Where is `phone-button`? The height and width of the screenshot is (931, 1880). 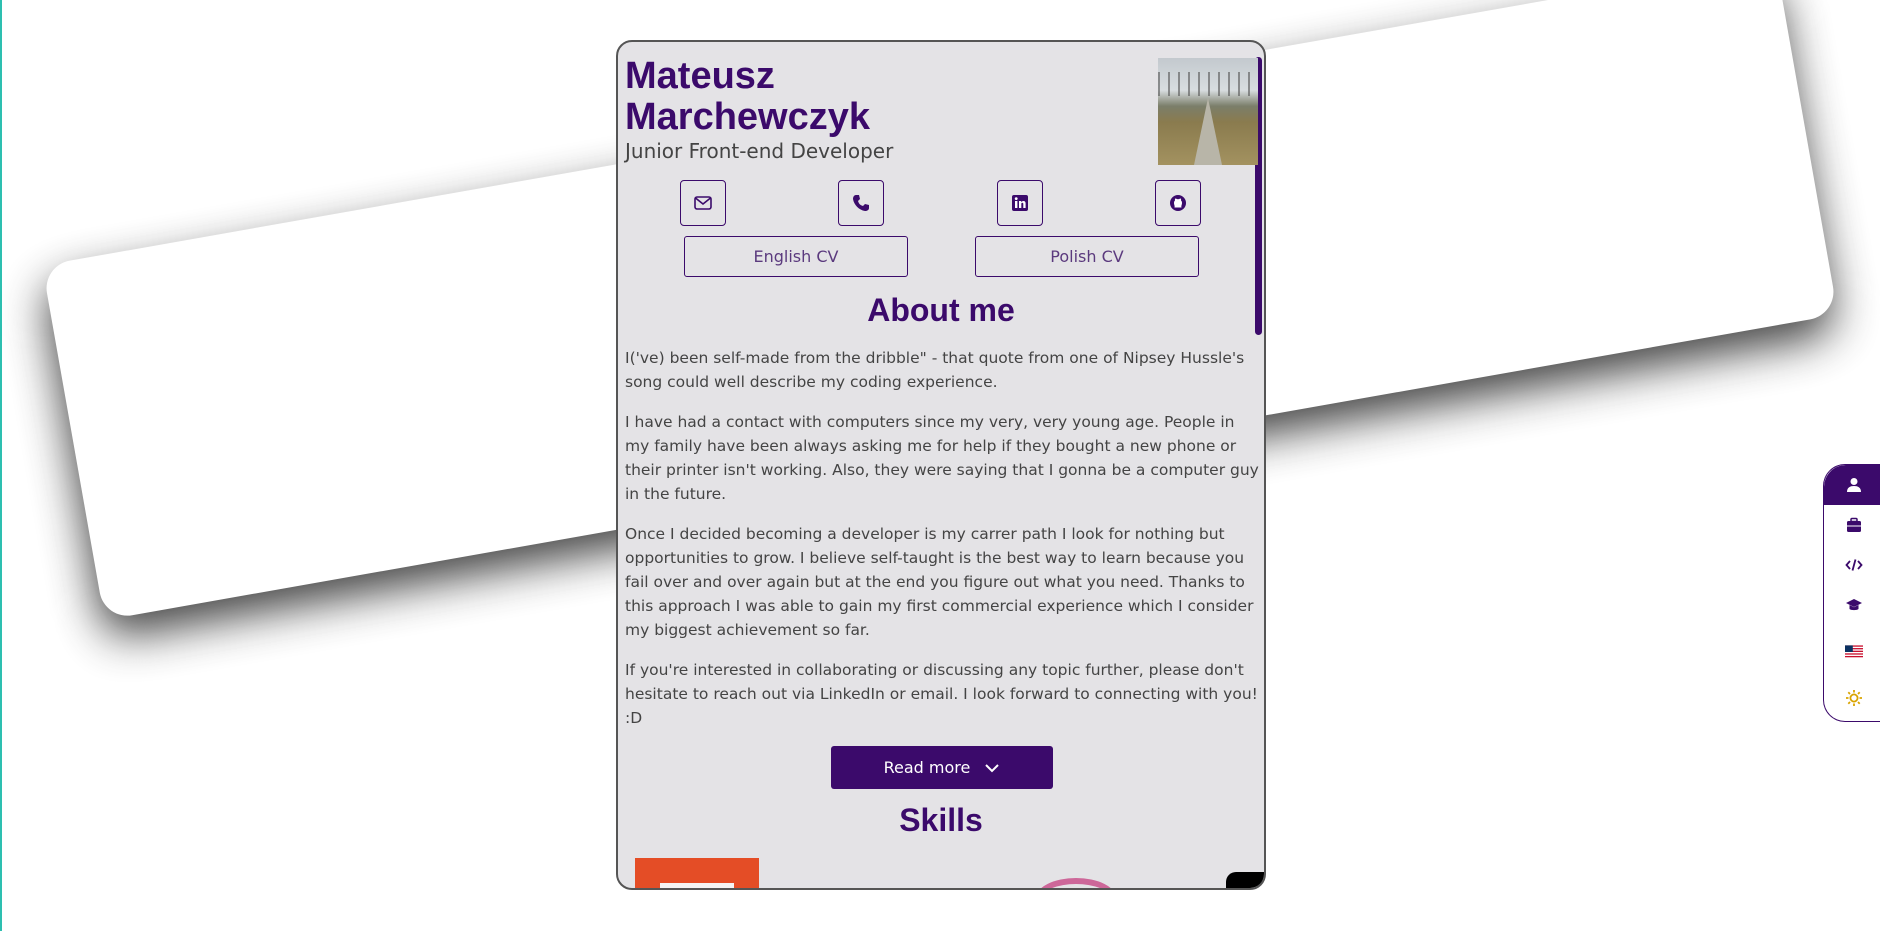
phone-button is located at coordinates (861, 203).